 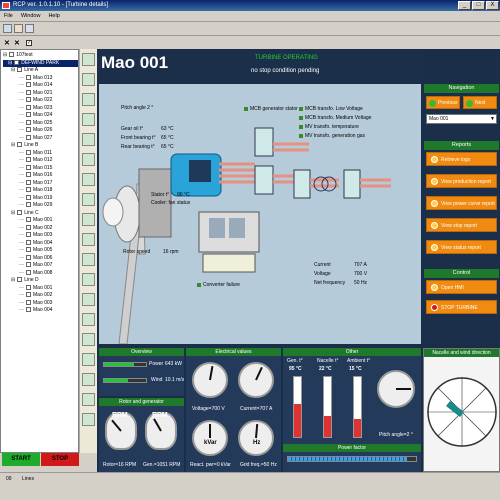 I want to click on tools-icon, so click(x=88, y=319).